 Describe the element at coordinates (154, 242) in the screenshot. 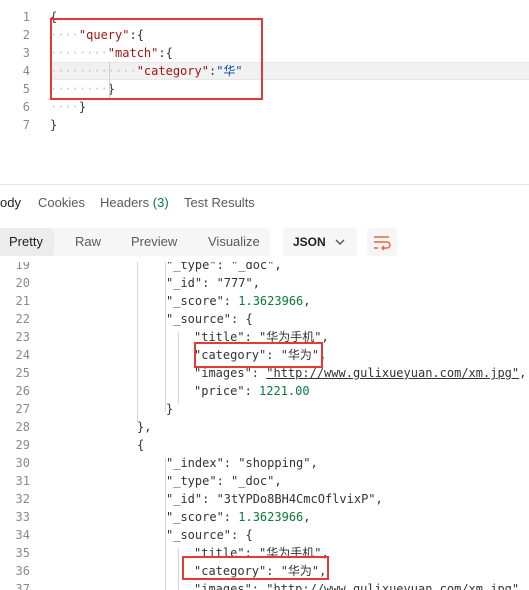

I see `preview-button: Preview` at that location.